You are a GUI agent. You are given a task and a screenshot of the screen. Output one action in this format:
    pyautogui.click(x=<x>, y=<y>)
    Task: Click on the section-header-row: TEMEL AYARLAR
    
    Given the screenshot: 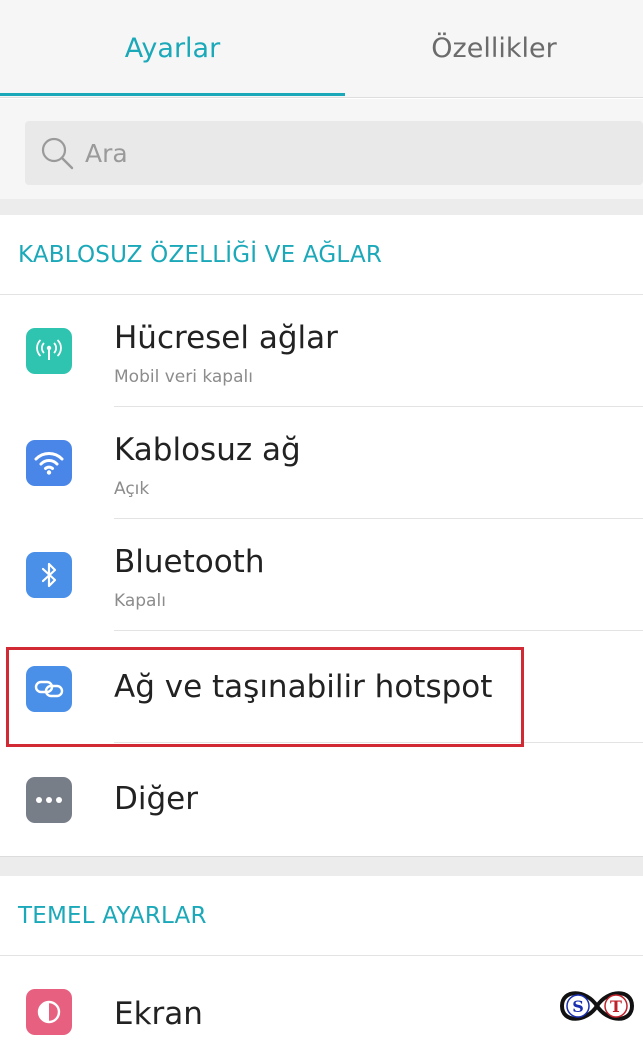 What is the action you would take?
    pyautogui.click(x=321, y=916)
    